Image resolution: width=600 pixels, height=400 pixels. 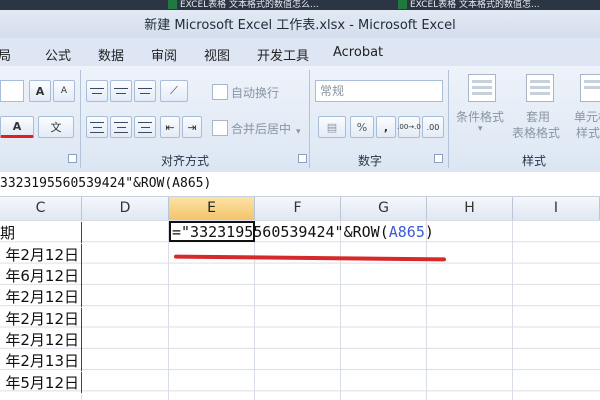 What do you see at coordinates (164, 54) in the screenshot?
I see `tab-review: 审阅` at bounding box center [164, 54].